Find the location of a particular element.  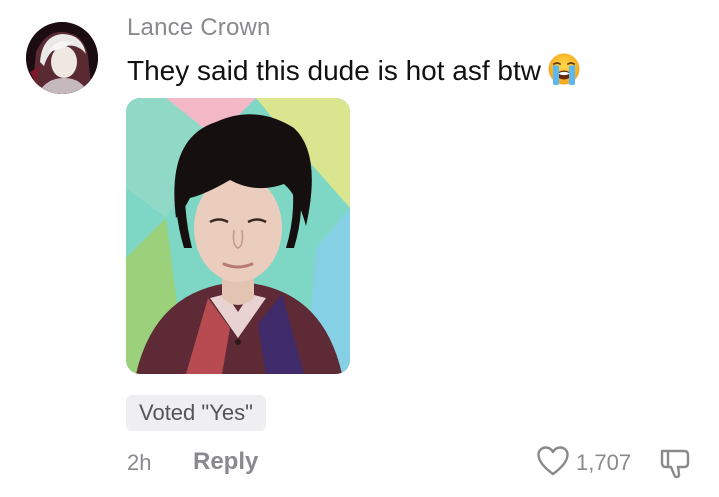

comment-text: They said this dude is hot asf btw is located at coordinates (354, 72).